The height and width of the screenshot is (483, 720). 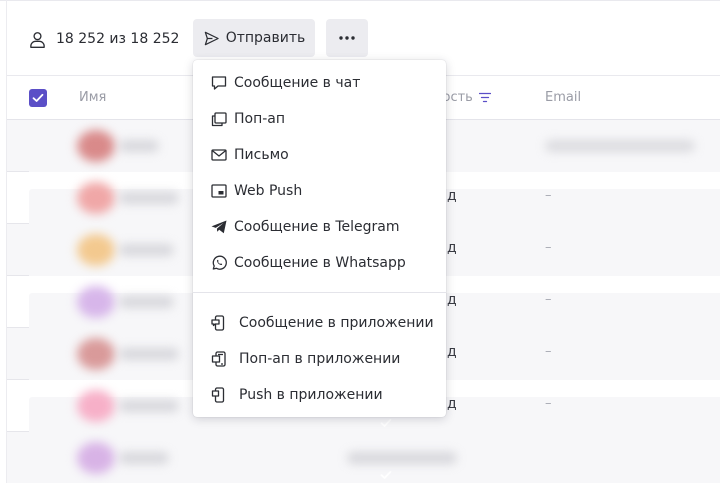 I want to click on activity-redacted, so click(x=402, y=458).